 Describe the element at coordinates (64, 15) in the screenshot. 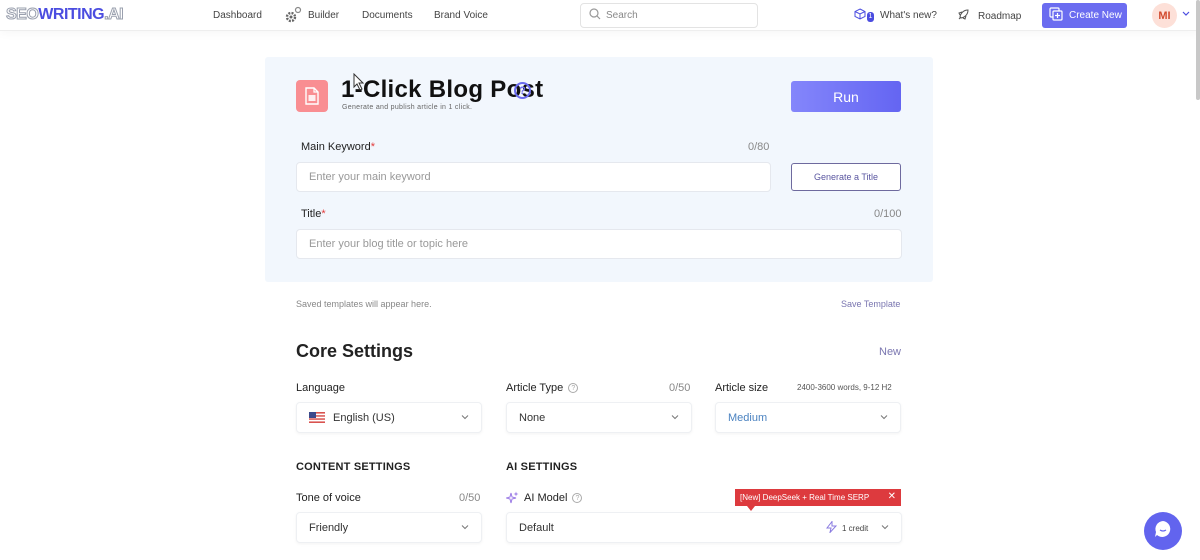

I see `logo: SEOWRITING.AI` at that location.